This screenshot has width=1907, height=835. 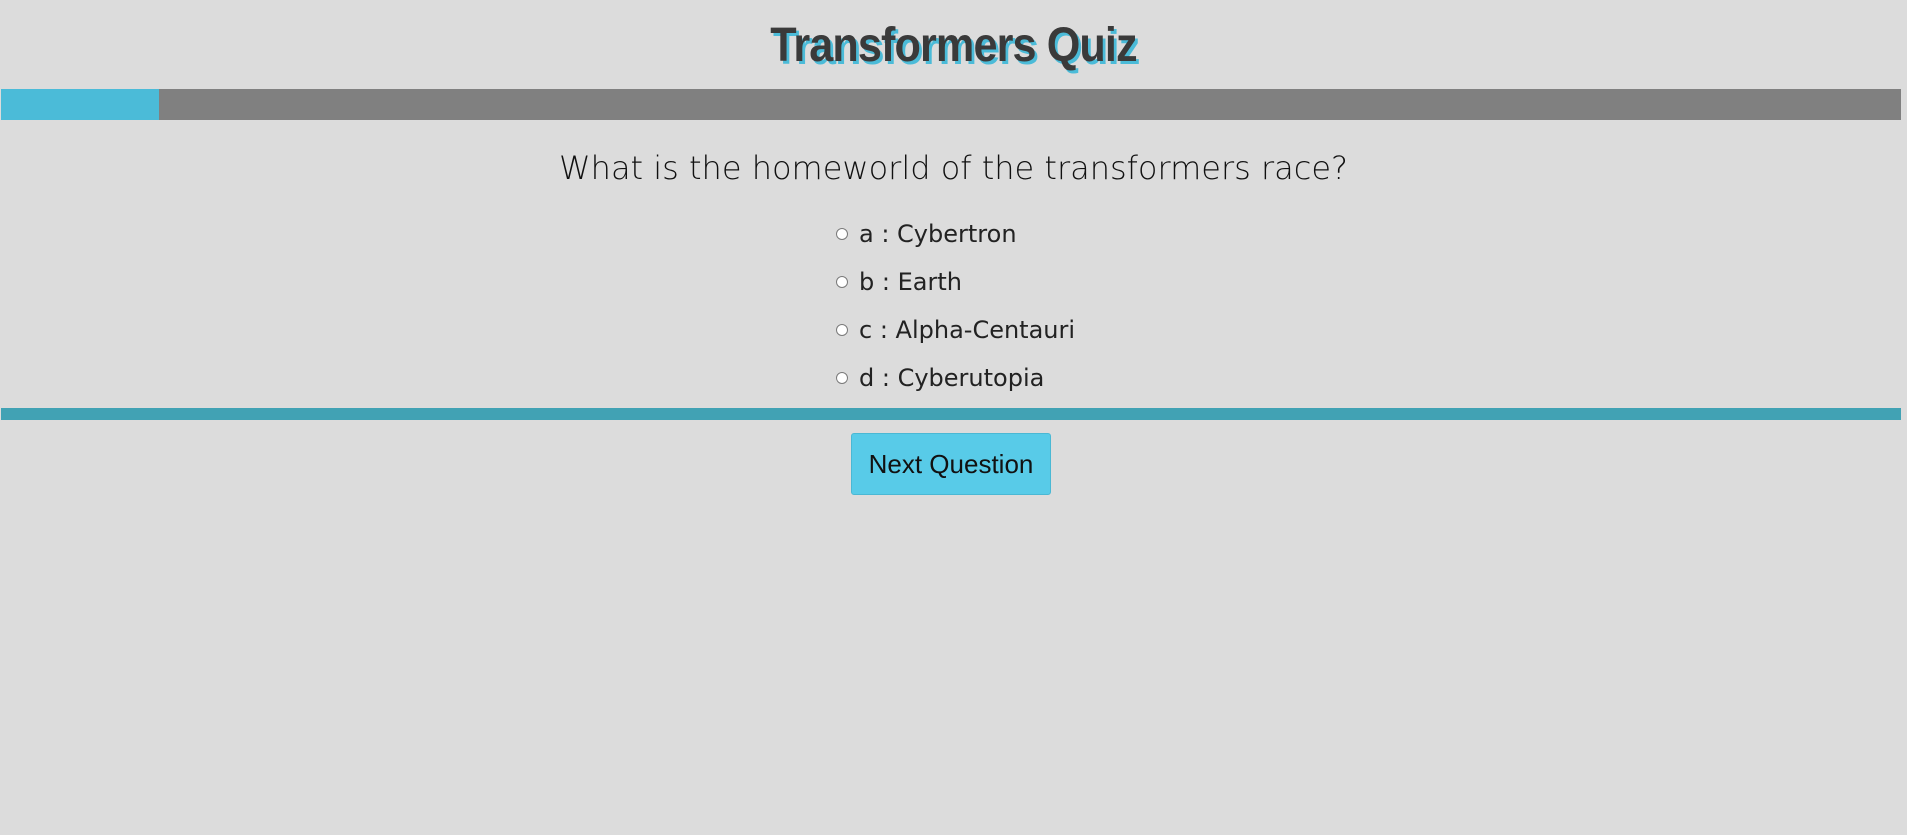 I want to click on radio-button-a, so click(x=842, y=234).